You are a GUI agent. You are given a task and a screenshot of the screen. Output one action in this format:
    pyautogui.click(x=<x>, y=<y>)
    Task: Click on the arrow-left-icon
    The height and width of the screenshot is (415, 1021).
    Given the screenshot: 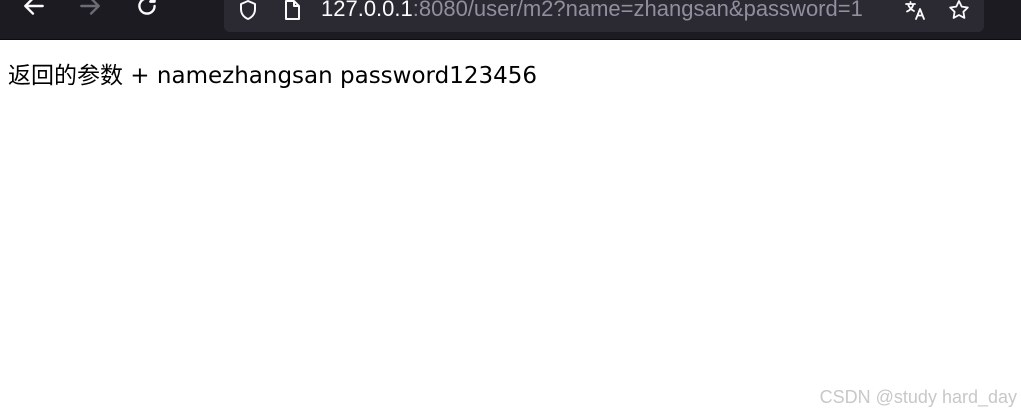 What is the action you would take?
    pyautogui.click(x=34, y=7)
    